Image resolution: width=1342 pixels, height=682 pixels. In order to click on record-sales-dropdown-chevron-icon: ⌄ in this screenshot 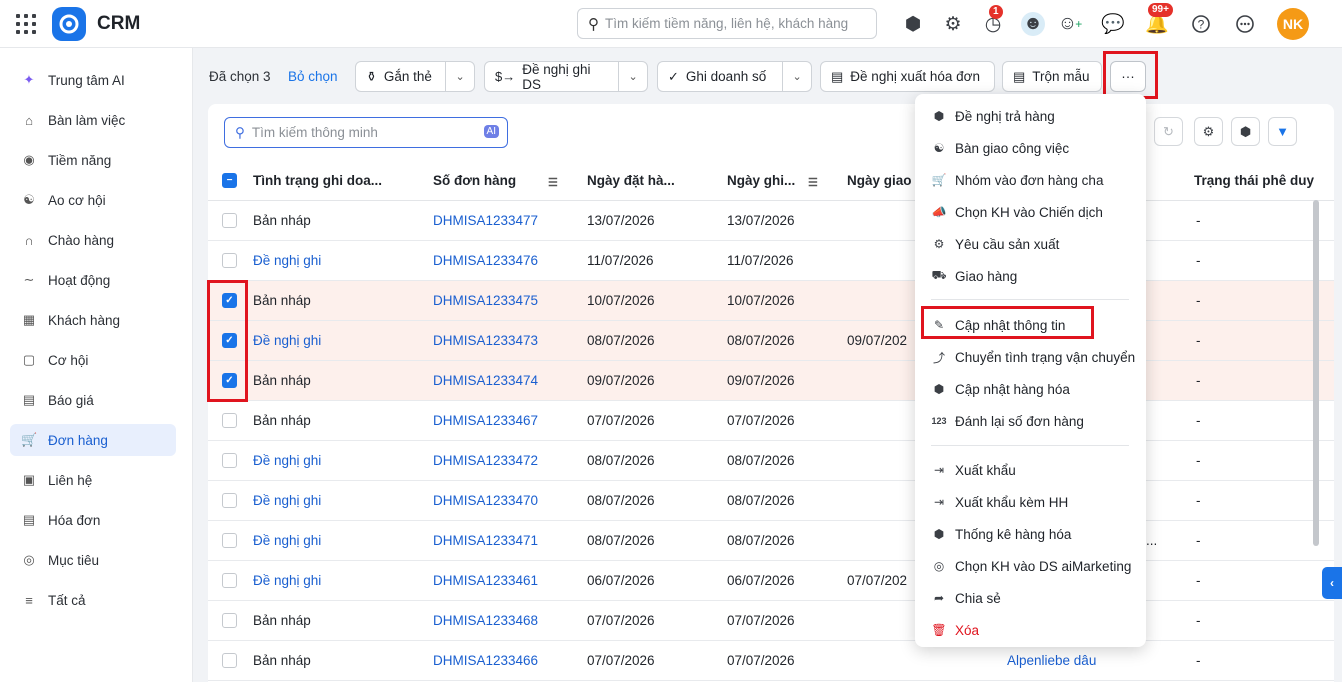, I will do `click(796, 76)`.